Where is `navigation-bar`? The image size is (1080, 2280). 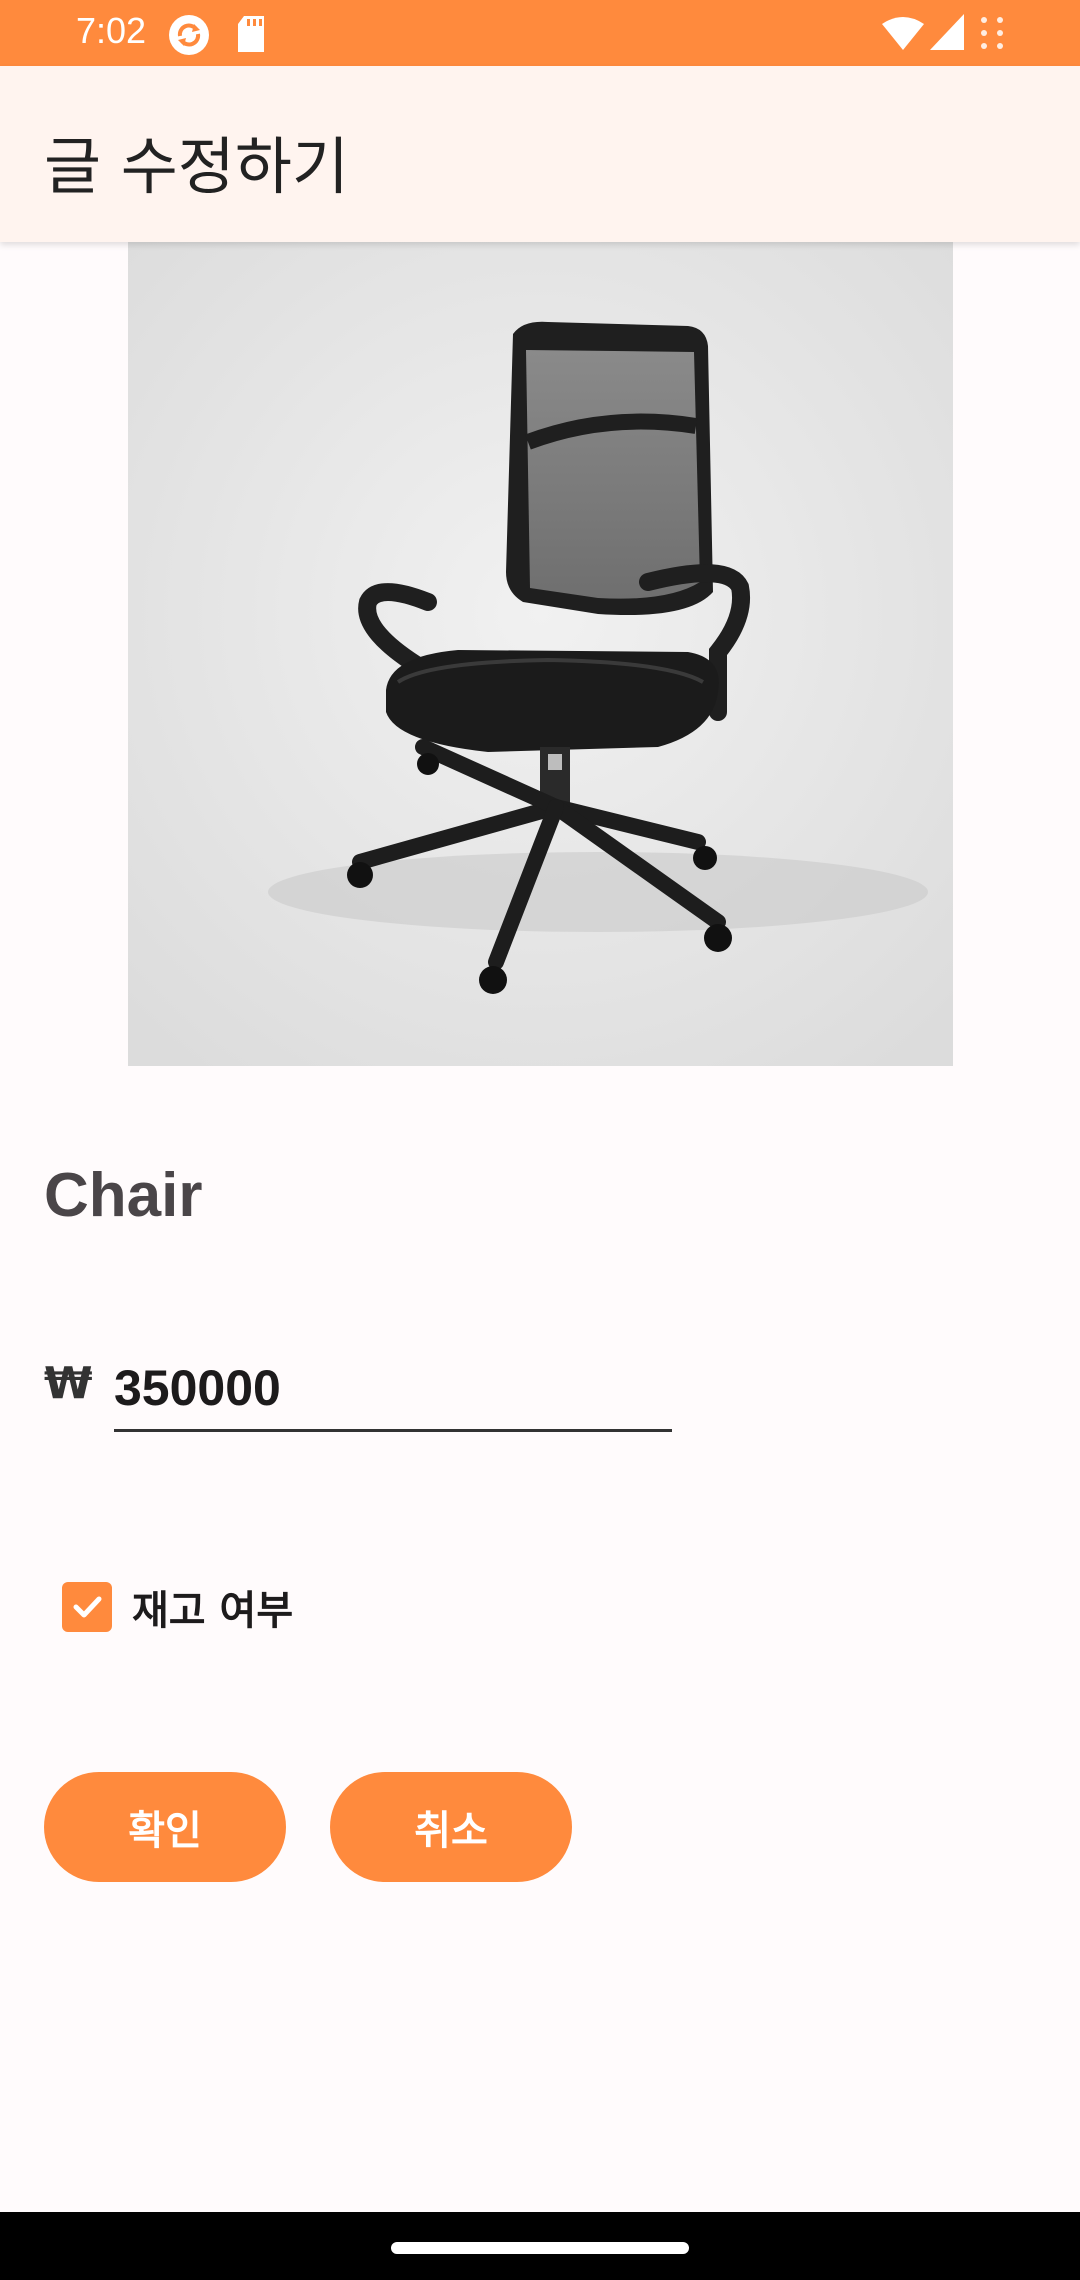
navigation-bar is located at coordinates (540, 2246).